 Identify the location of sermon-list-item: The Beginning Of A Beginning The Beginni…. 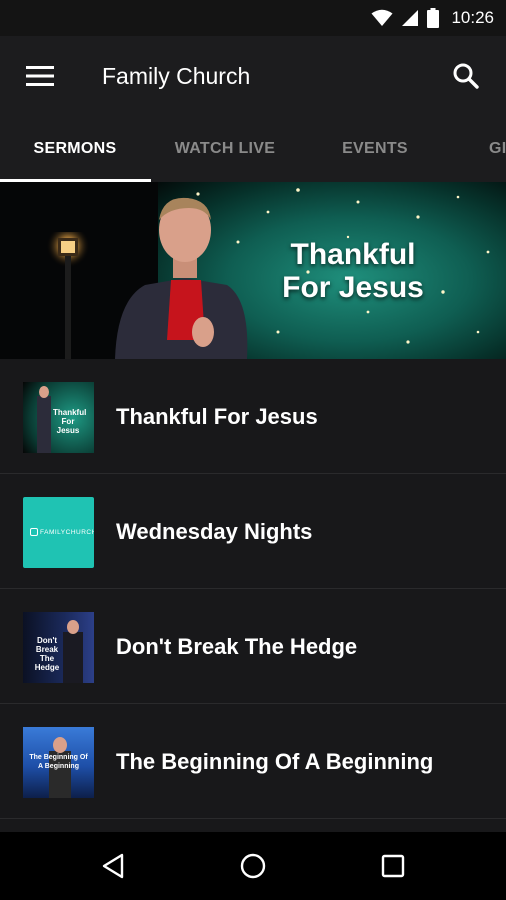
(253, 762).